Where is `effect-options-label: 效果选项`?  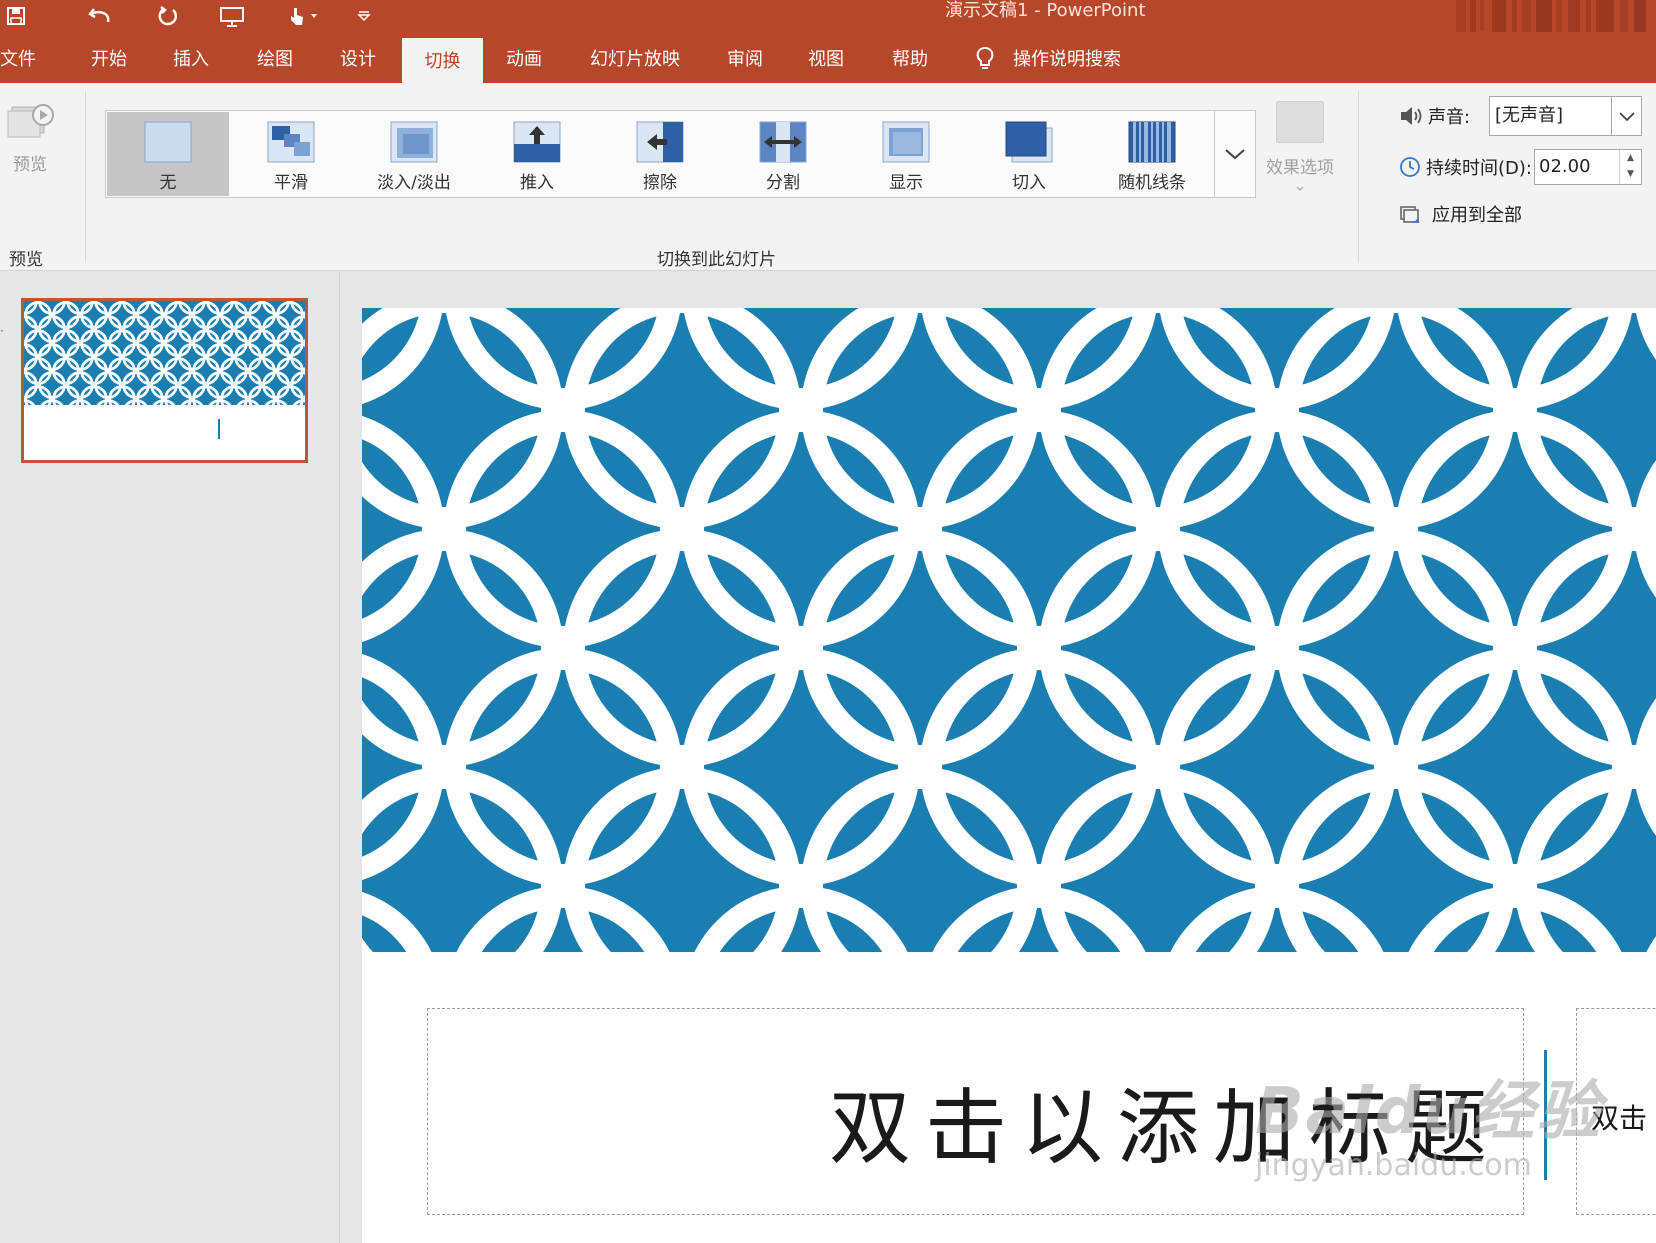
effect-options-label: 效果选项 is located at coordinates (1300, 168).